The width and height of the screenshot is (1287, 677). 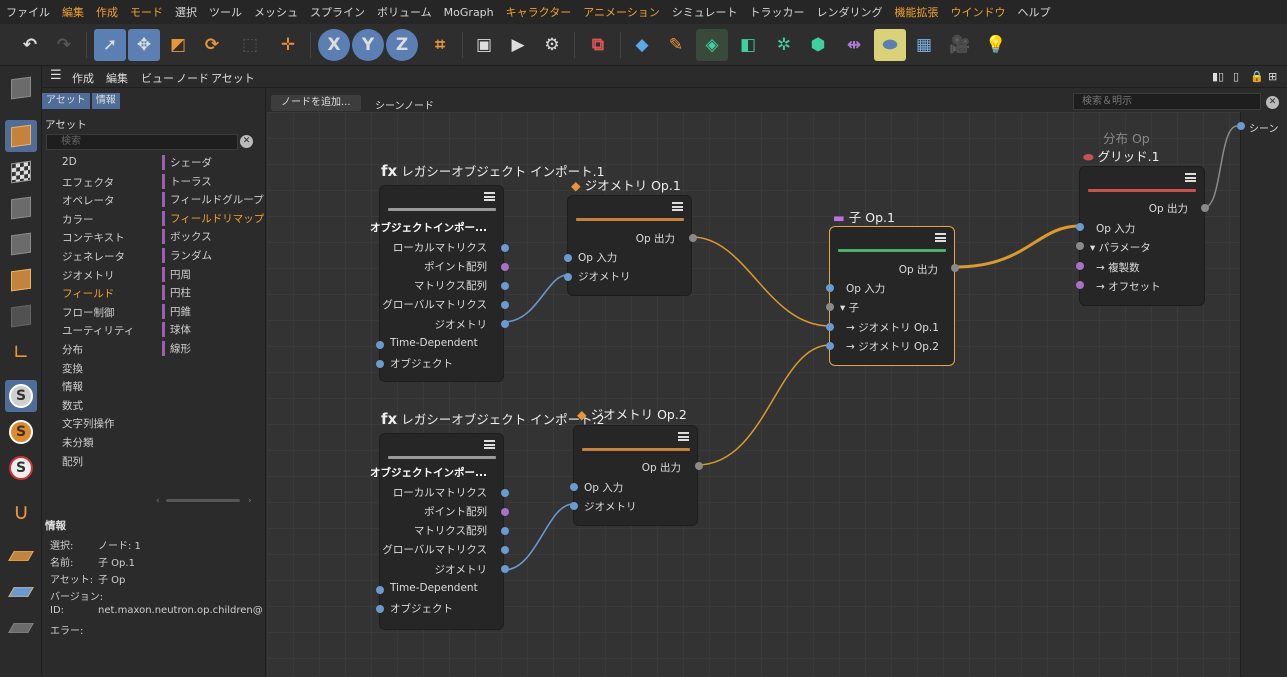 I want to click on menu-item: MoGraph, so click(x=469, y=12).